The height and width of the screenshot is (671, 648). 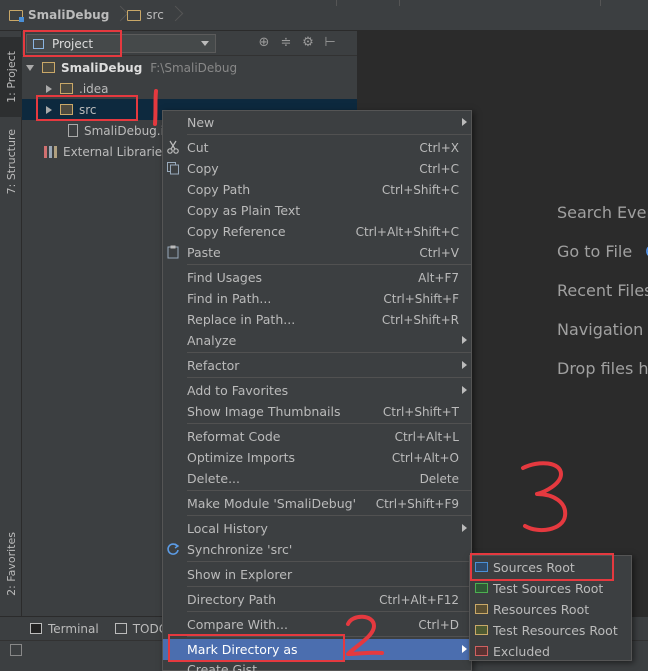 I want to click on project-tool-label: 1: Project, so click(x=11, y=77).